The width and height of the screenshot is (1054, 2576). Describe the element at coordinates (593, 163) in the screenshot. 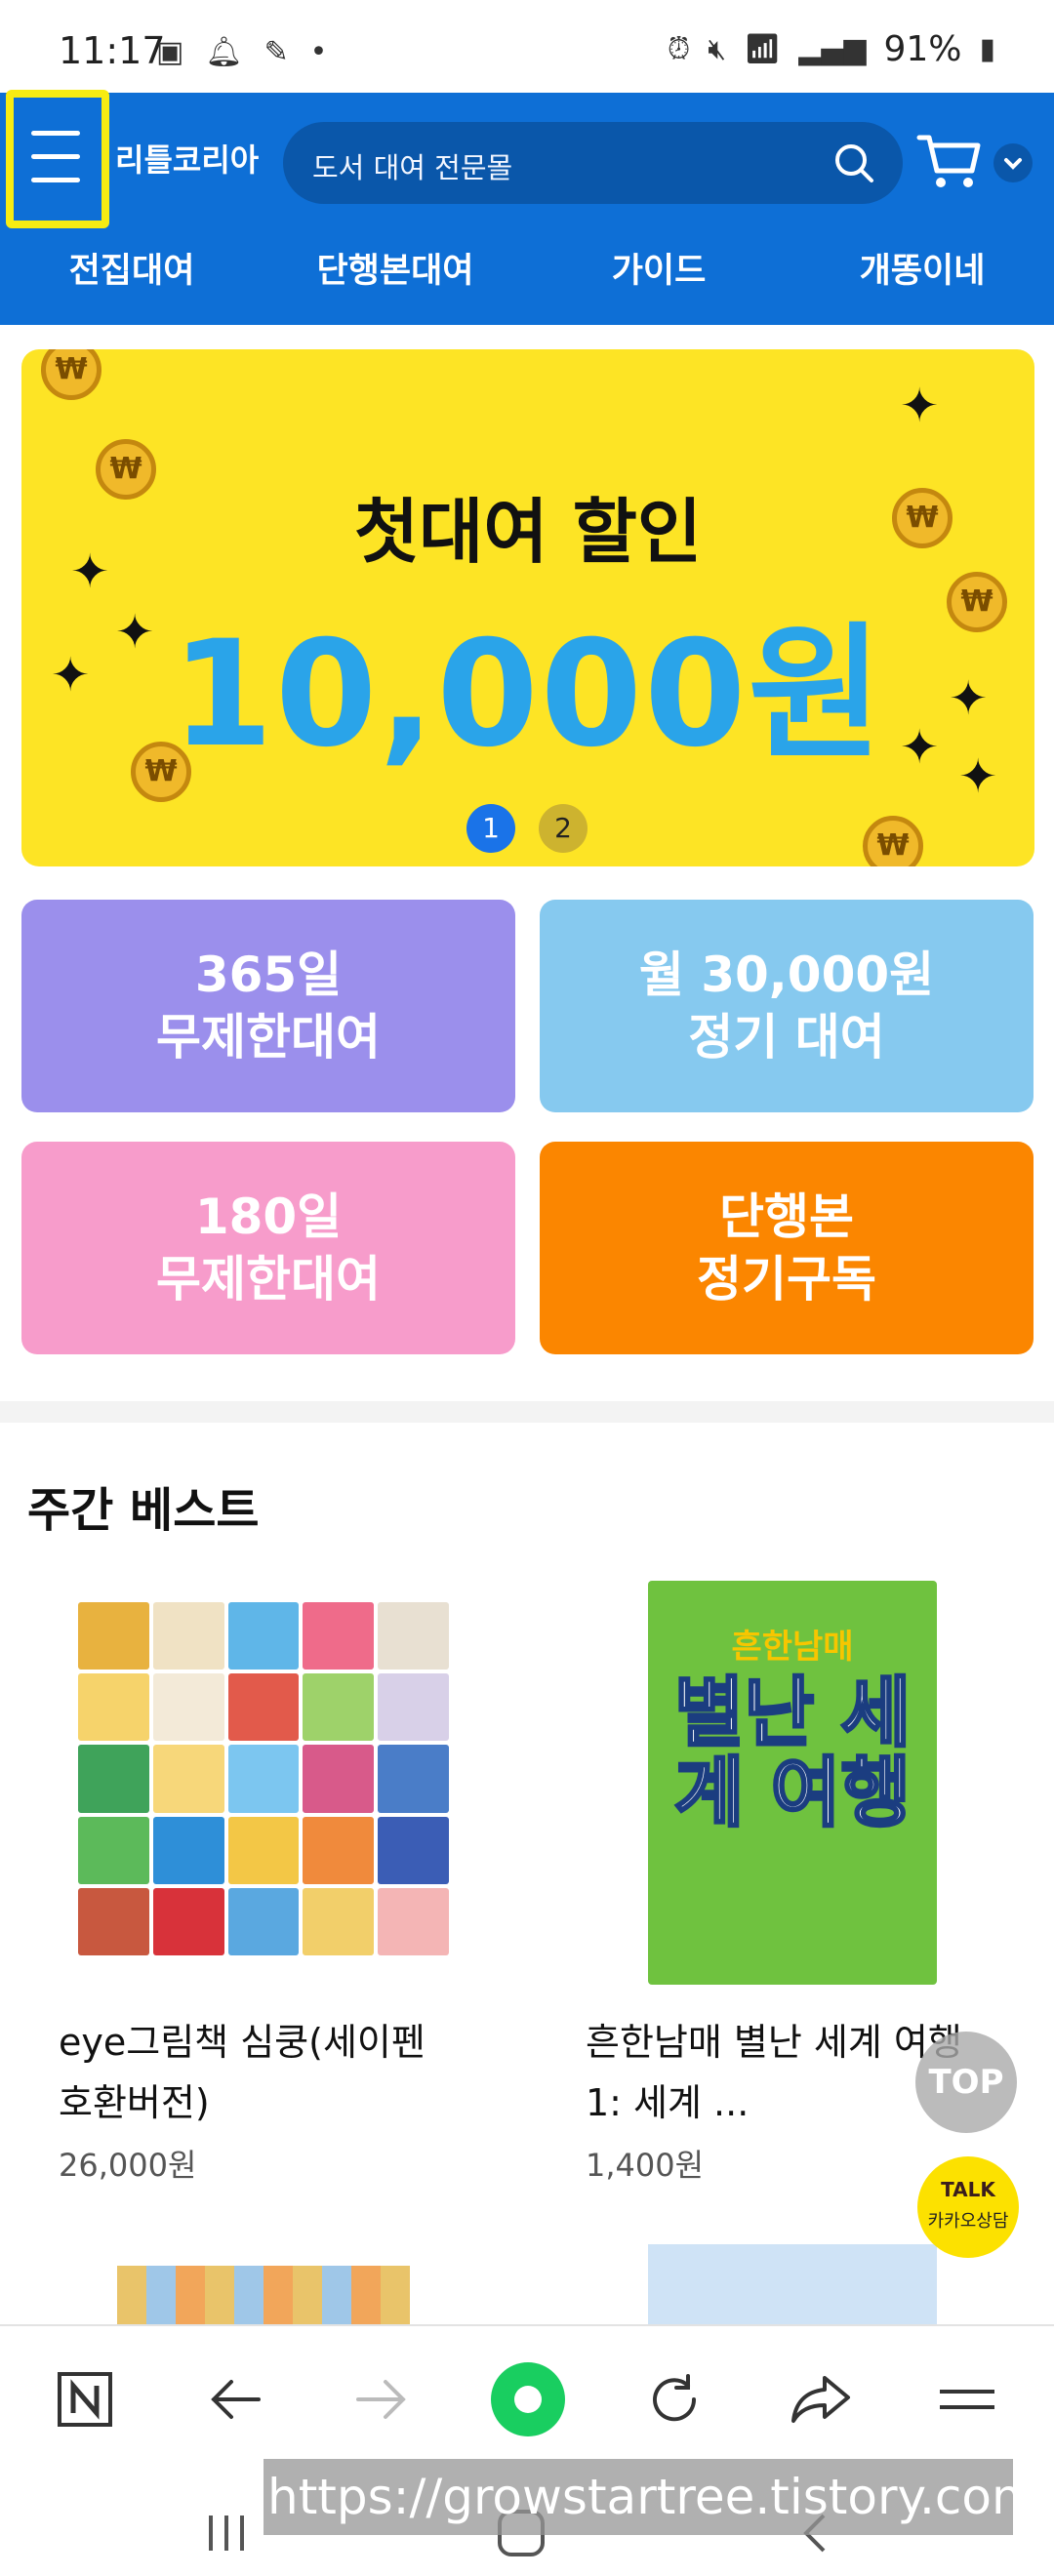

I see `search-bar: 도서 대여 전문몰` at that location.